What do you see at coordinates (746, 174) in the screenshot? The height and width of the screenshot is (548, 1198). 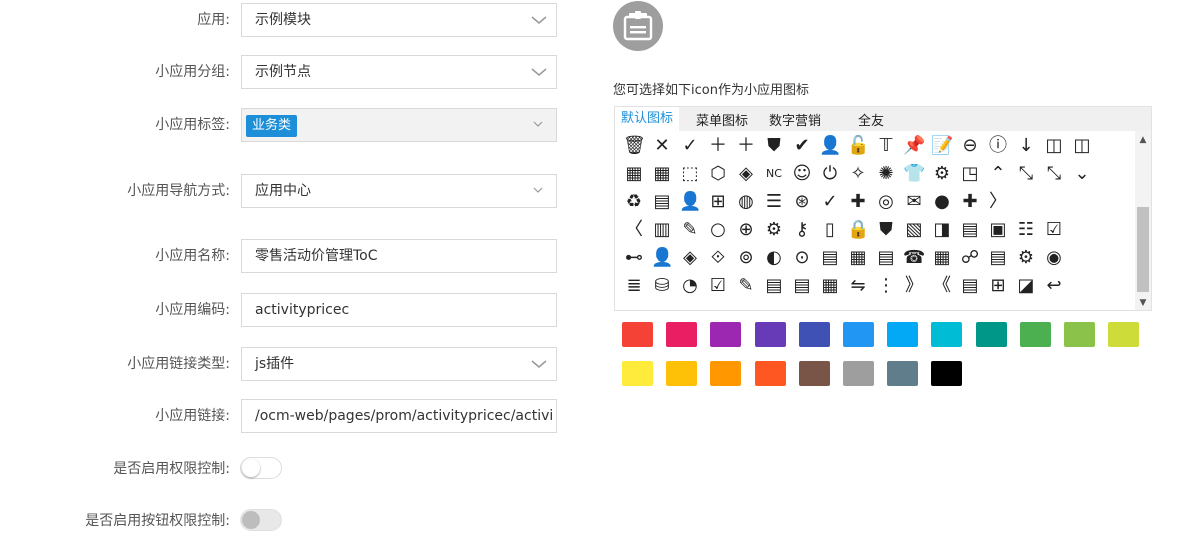 I see `picker-icon: ◈` at bounding box center [746, 174].